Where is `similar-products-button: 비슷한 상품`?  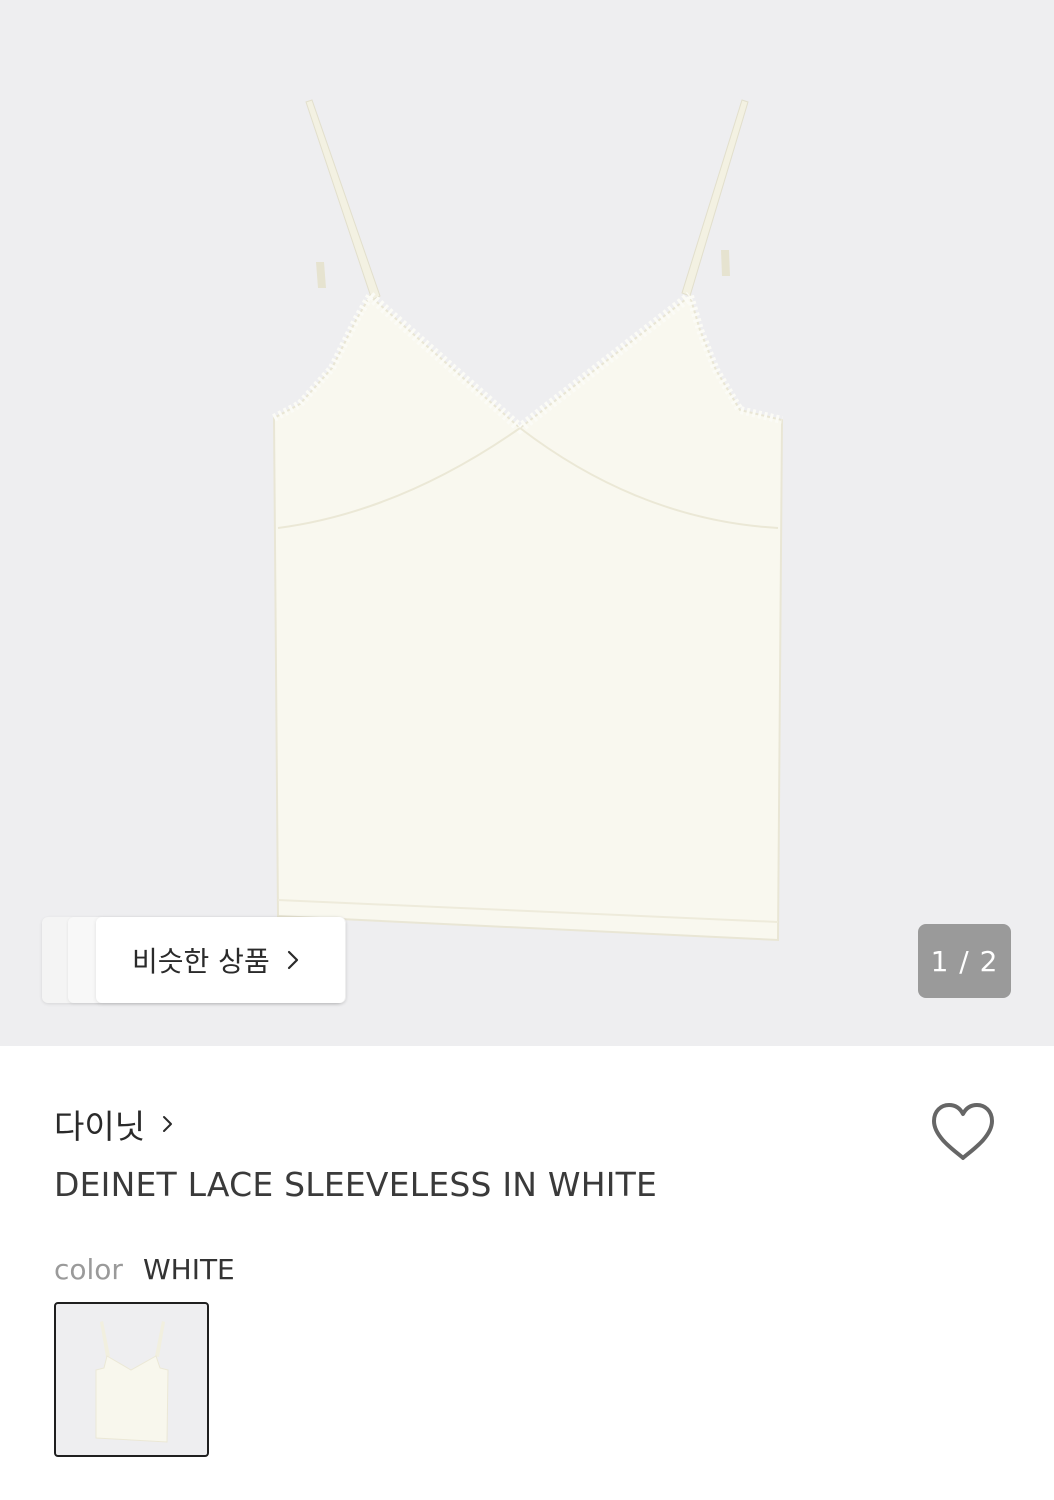 similar-products-button: 비슷한 상품 is located at coordinates (220, 960).